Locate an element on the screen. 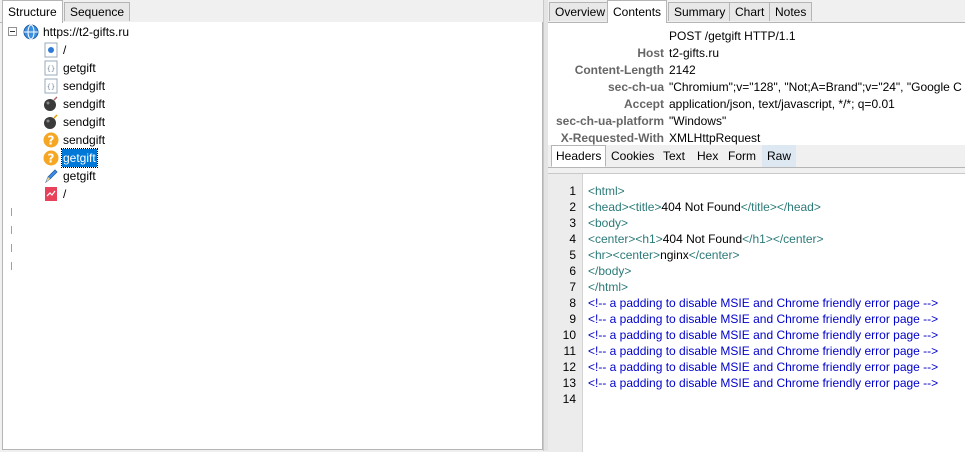 The width and height of the screenshot is (965, 452). line-number: 6 is located at coordinates (572, 271).